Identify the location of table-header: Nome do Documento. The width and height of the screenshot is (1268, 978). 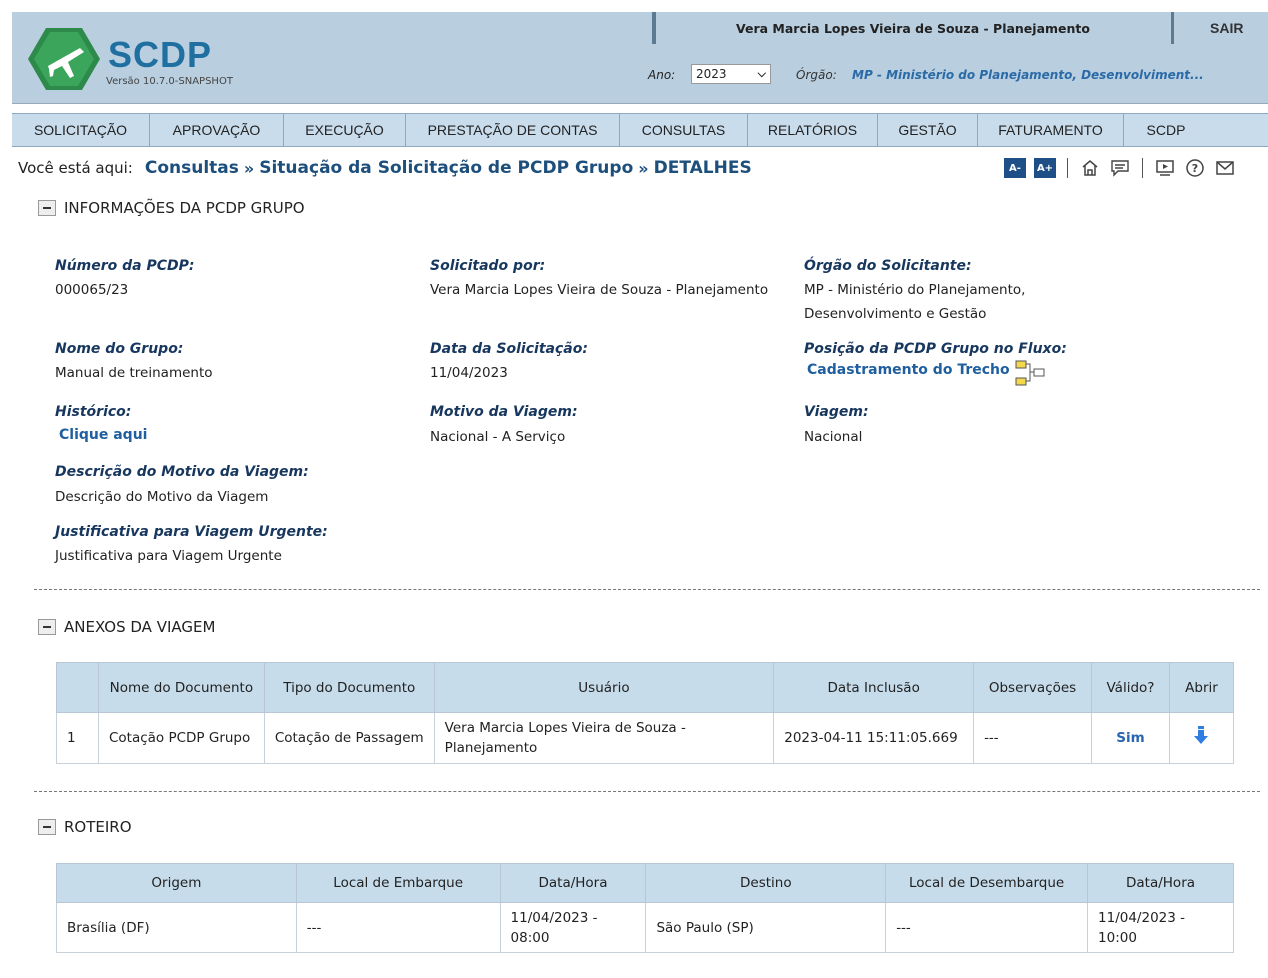
(181, 687).